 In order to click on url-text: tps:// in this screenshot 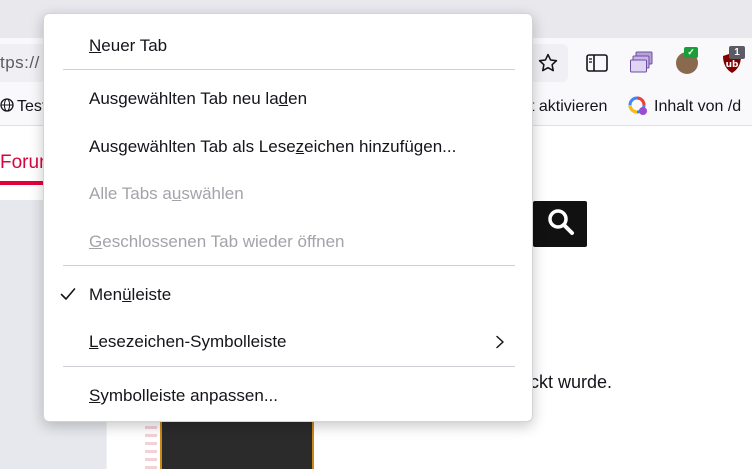, I will do `click(20, 63)`.